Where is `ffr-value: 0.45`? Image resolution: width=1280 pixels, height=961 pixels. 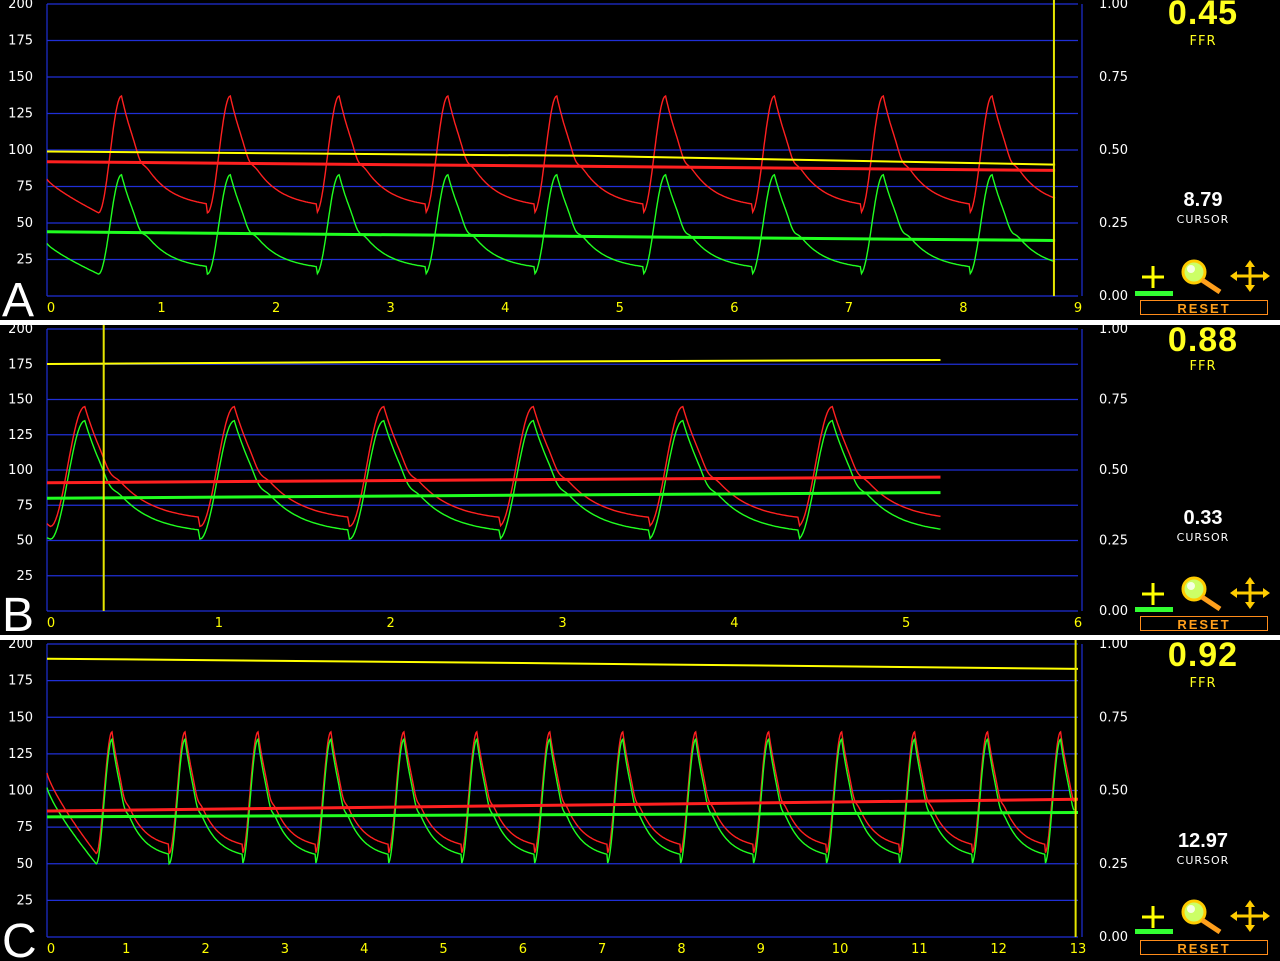
ffr-value: 0.45 is located at coordinates (1203, 16).